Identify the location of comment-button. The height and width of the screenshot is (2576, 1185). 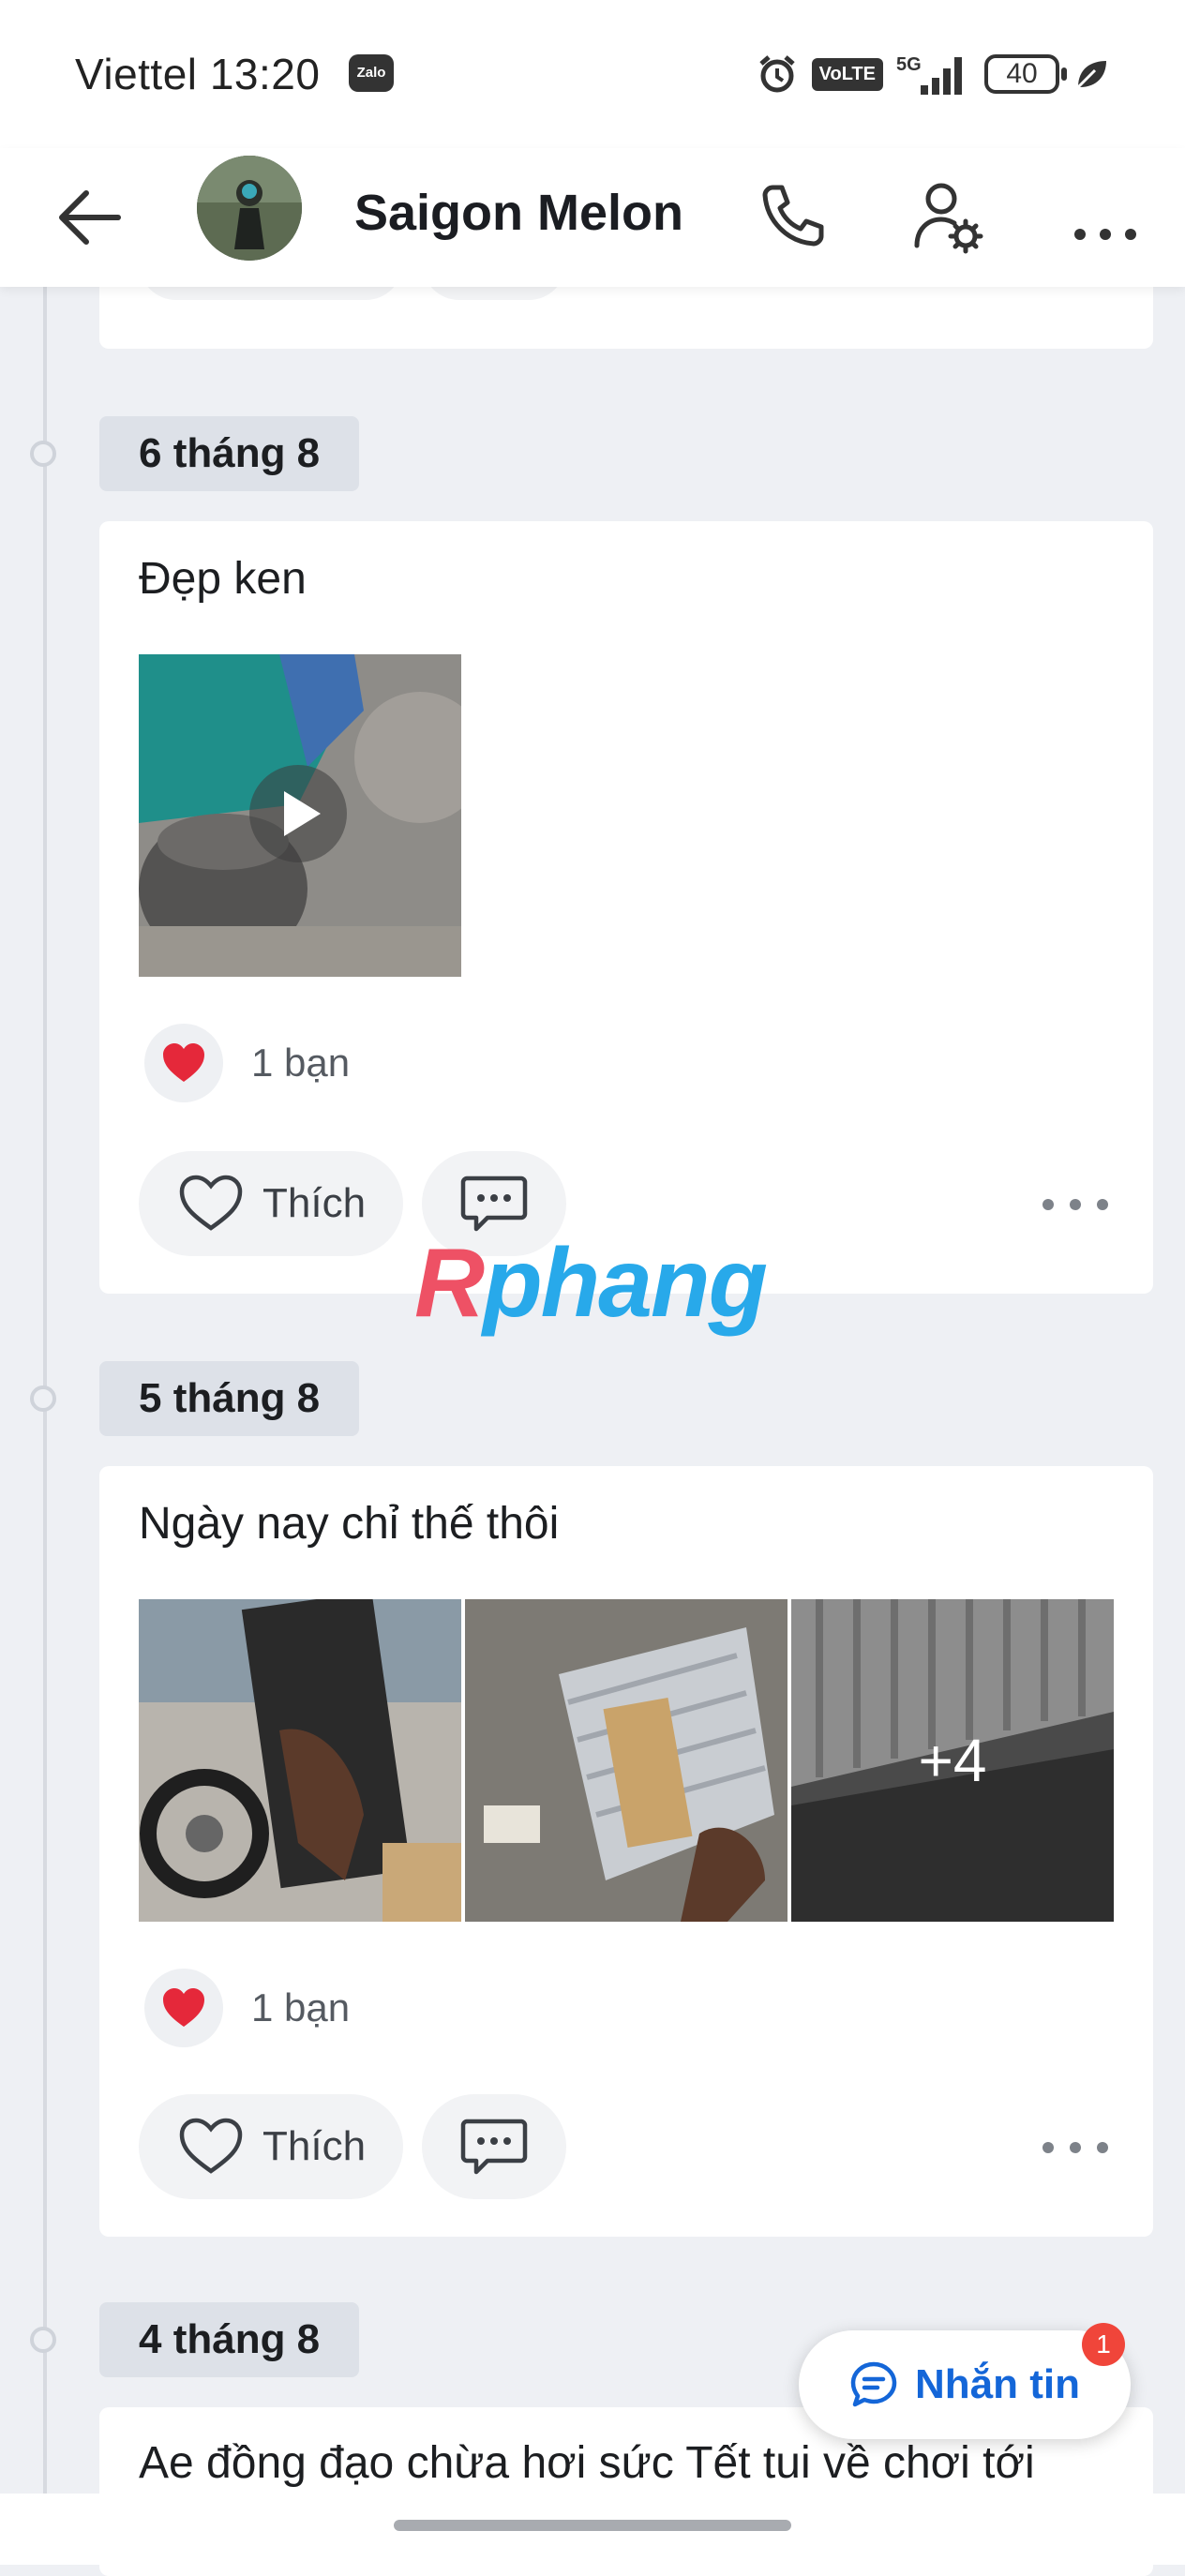
(494, 2147).